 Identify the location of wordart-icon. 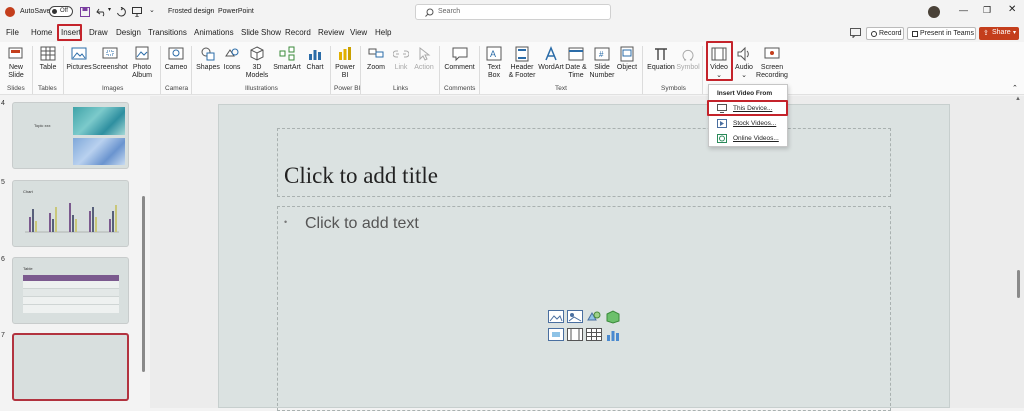
(551, 53).